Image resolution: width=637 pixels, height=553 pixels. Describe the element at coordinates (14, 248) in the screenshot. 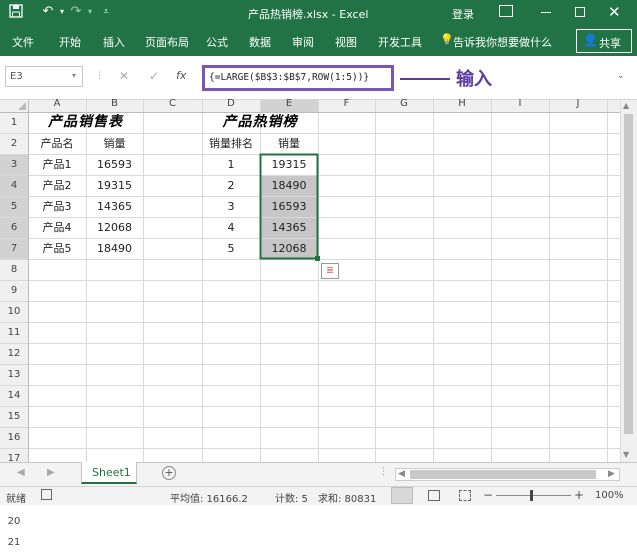

I see `row-header-7: 7` at that location.